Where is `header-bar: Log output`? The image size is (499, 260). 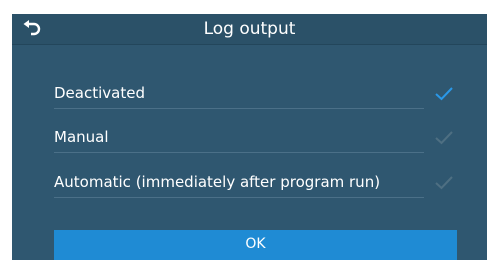
header-bar: Log output is located at coordinates (249, 29).